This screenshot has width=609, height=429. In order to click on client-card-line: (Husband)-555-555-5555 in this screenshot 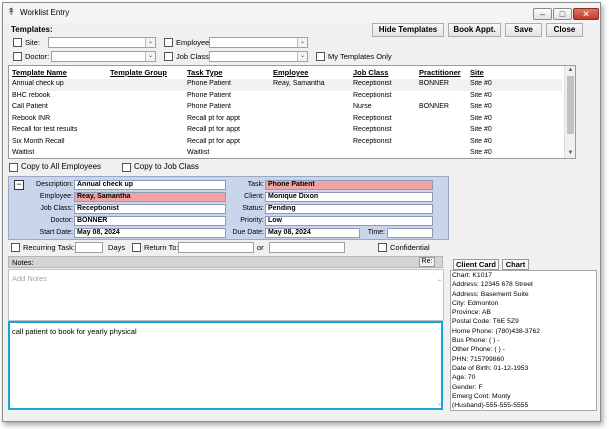, I will do `click(490, 406)`.